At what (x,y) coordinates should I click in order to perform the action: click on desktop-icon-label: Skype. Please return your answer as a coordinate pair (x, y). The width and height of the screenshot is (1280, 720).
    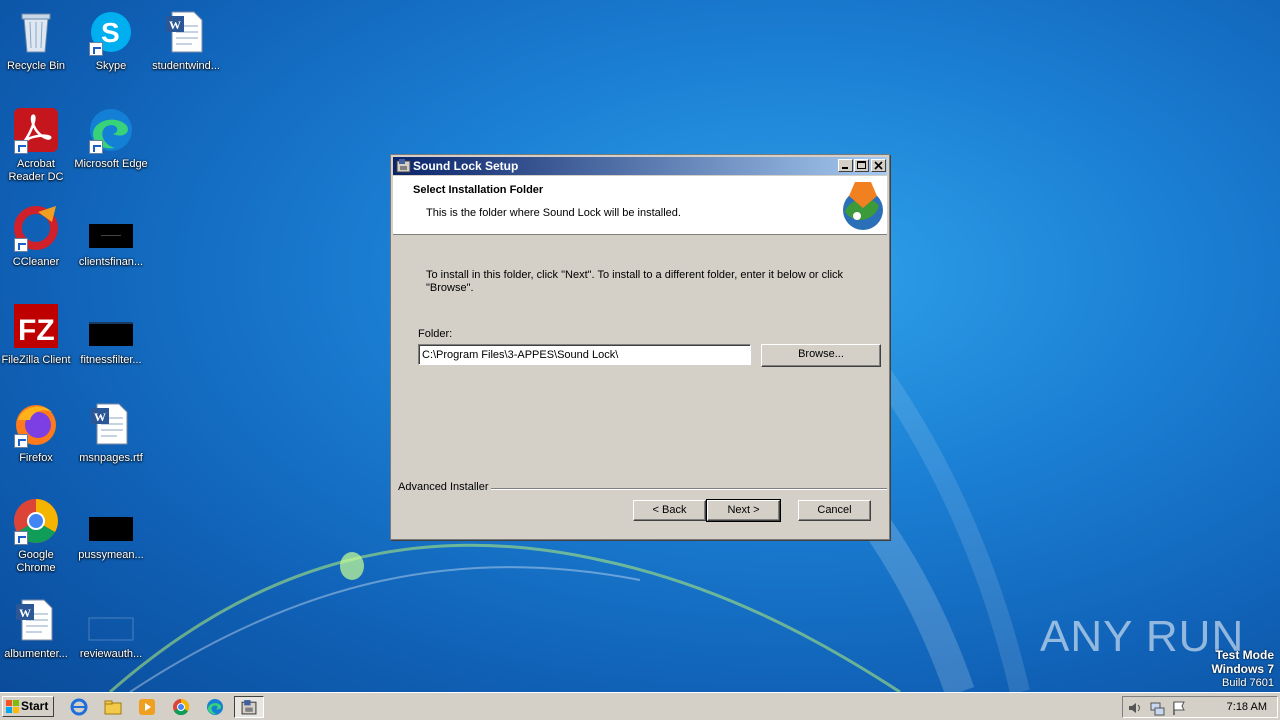
    Looking at the image, I should click on (111, 66).